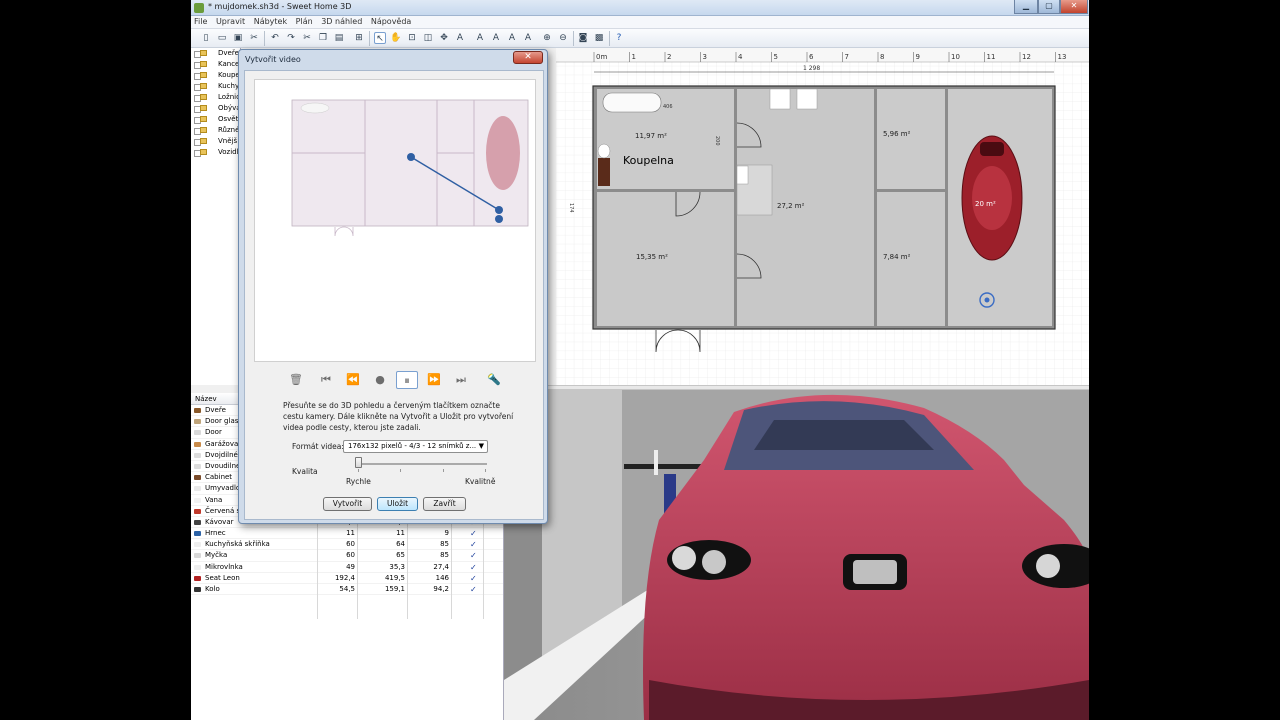  What do you see at coordinates (215, 108) in the screenshot?
I see `catalog-item: Obýva` at bounding box center [215, 108].